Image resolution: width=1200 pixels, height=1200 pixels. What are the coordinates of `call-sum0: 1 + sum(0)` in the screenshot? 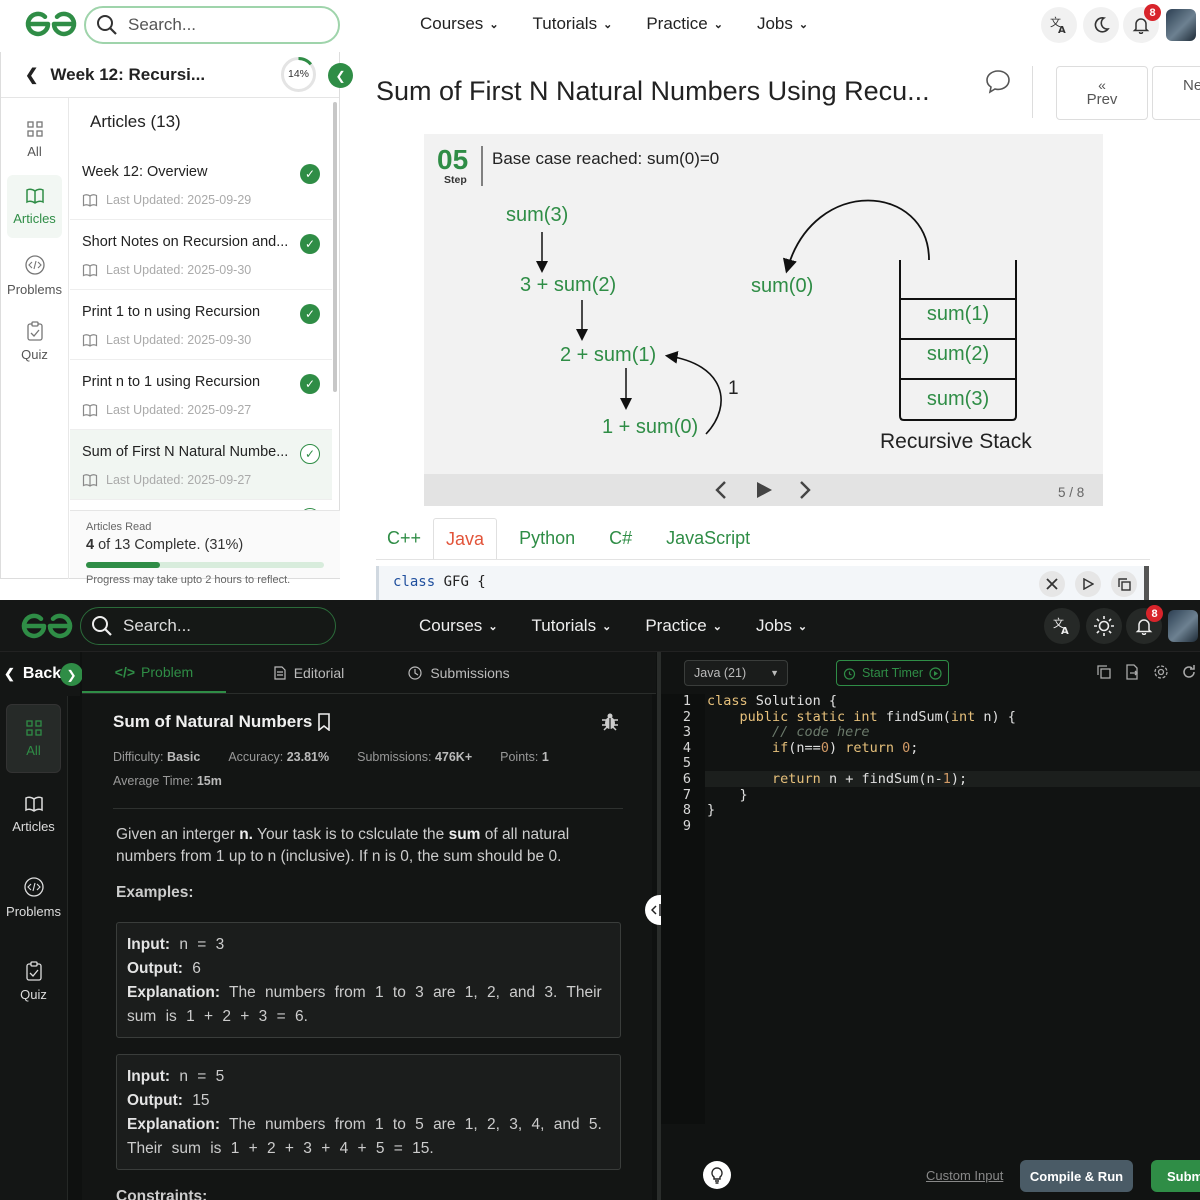 It's located at (650, 427).